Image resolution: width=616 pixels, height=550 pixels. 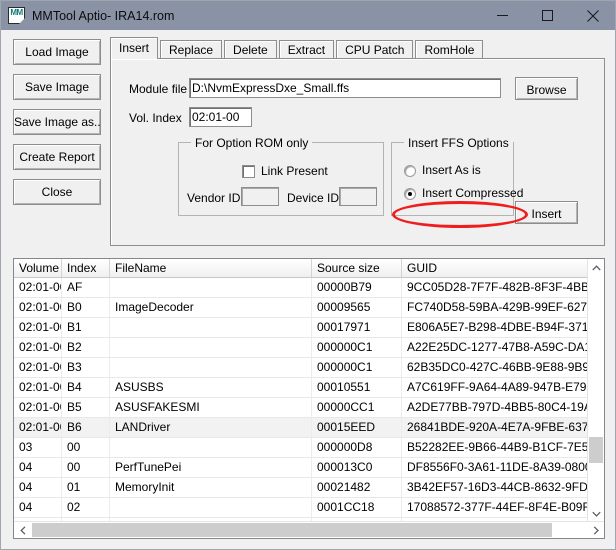 I want to click on cell-filename: LANDriver, so click(x=211, y=427).